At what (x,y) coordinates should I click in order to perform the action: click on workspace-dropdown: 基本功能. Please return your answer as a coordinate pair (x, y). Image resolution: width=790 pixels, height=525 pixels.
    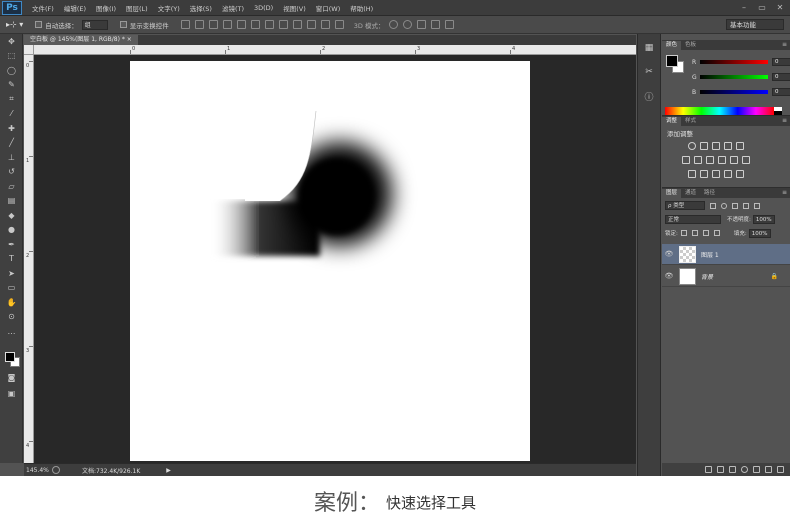
    Looking at the image, I should click on (755, 24).